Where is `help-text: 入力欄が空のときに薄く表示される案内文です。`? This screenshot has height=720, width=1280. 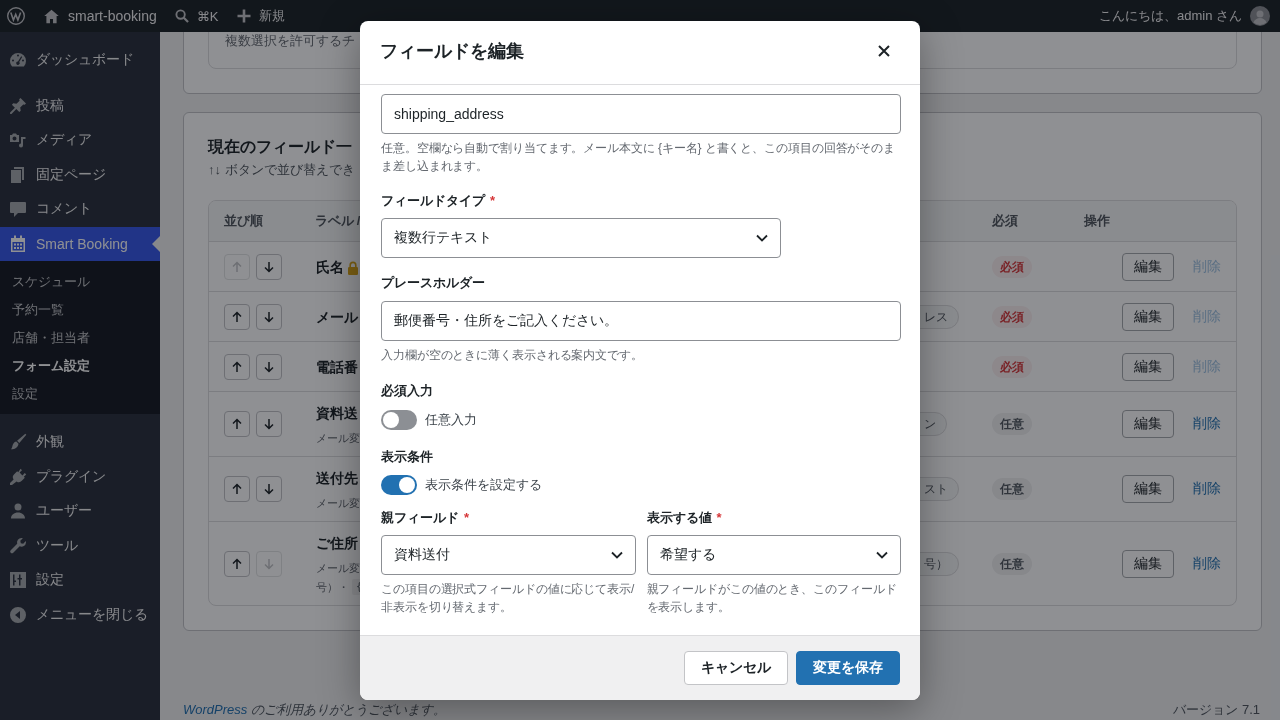 help-text: 入力欄が空のときに薄く表示される案内文です。 is located at coordinates (512, 355).